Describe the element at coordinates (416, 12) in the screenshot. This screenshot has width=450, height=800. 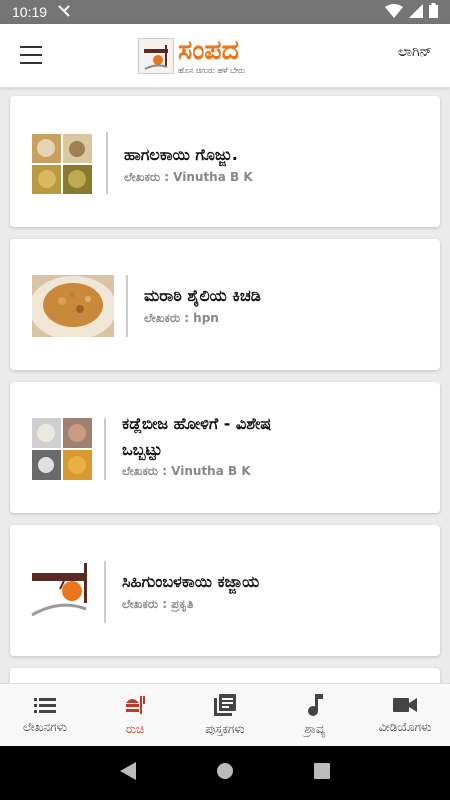
I see `signal-icon` at that location.